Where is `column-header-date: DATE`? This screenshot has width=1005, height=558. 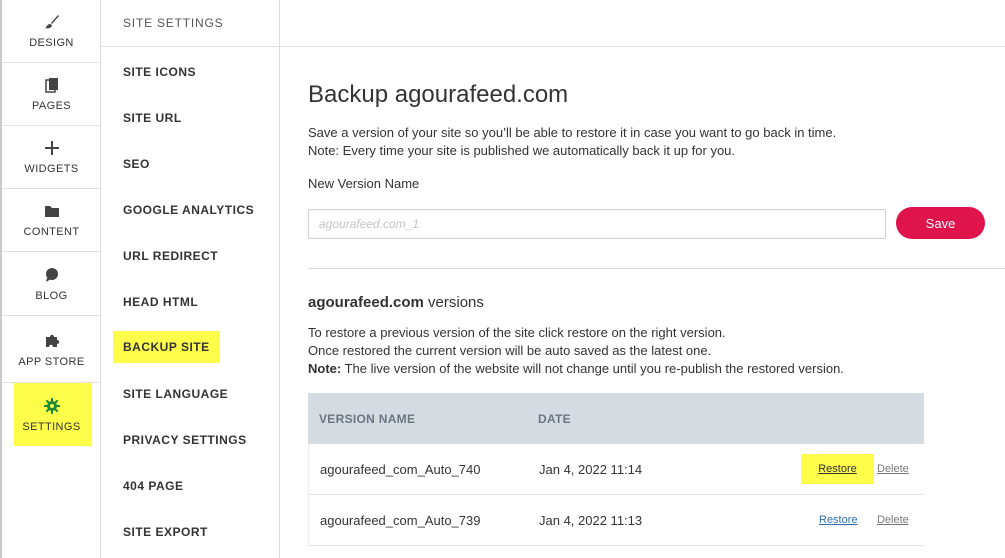 column-header-date: DATE is located at coordinates (554, 418).